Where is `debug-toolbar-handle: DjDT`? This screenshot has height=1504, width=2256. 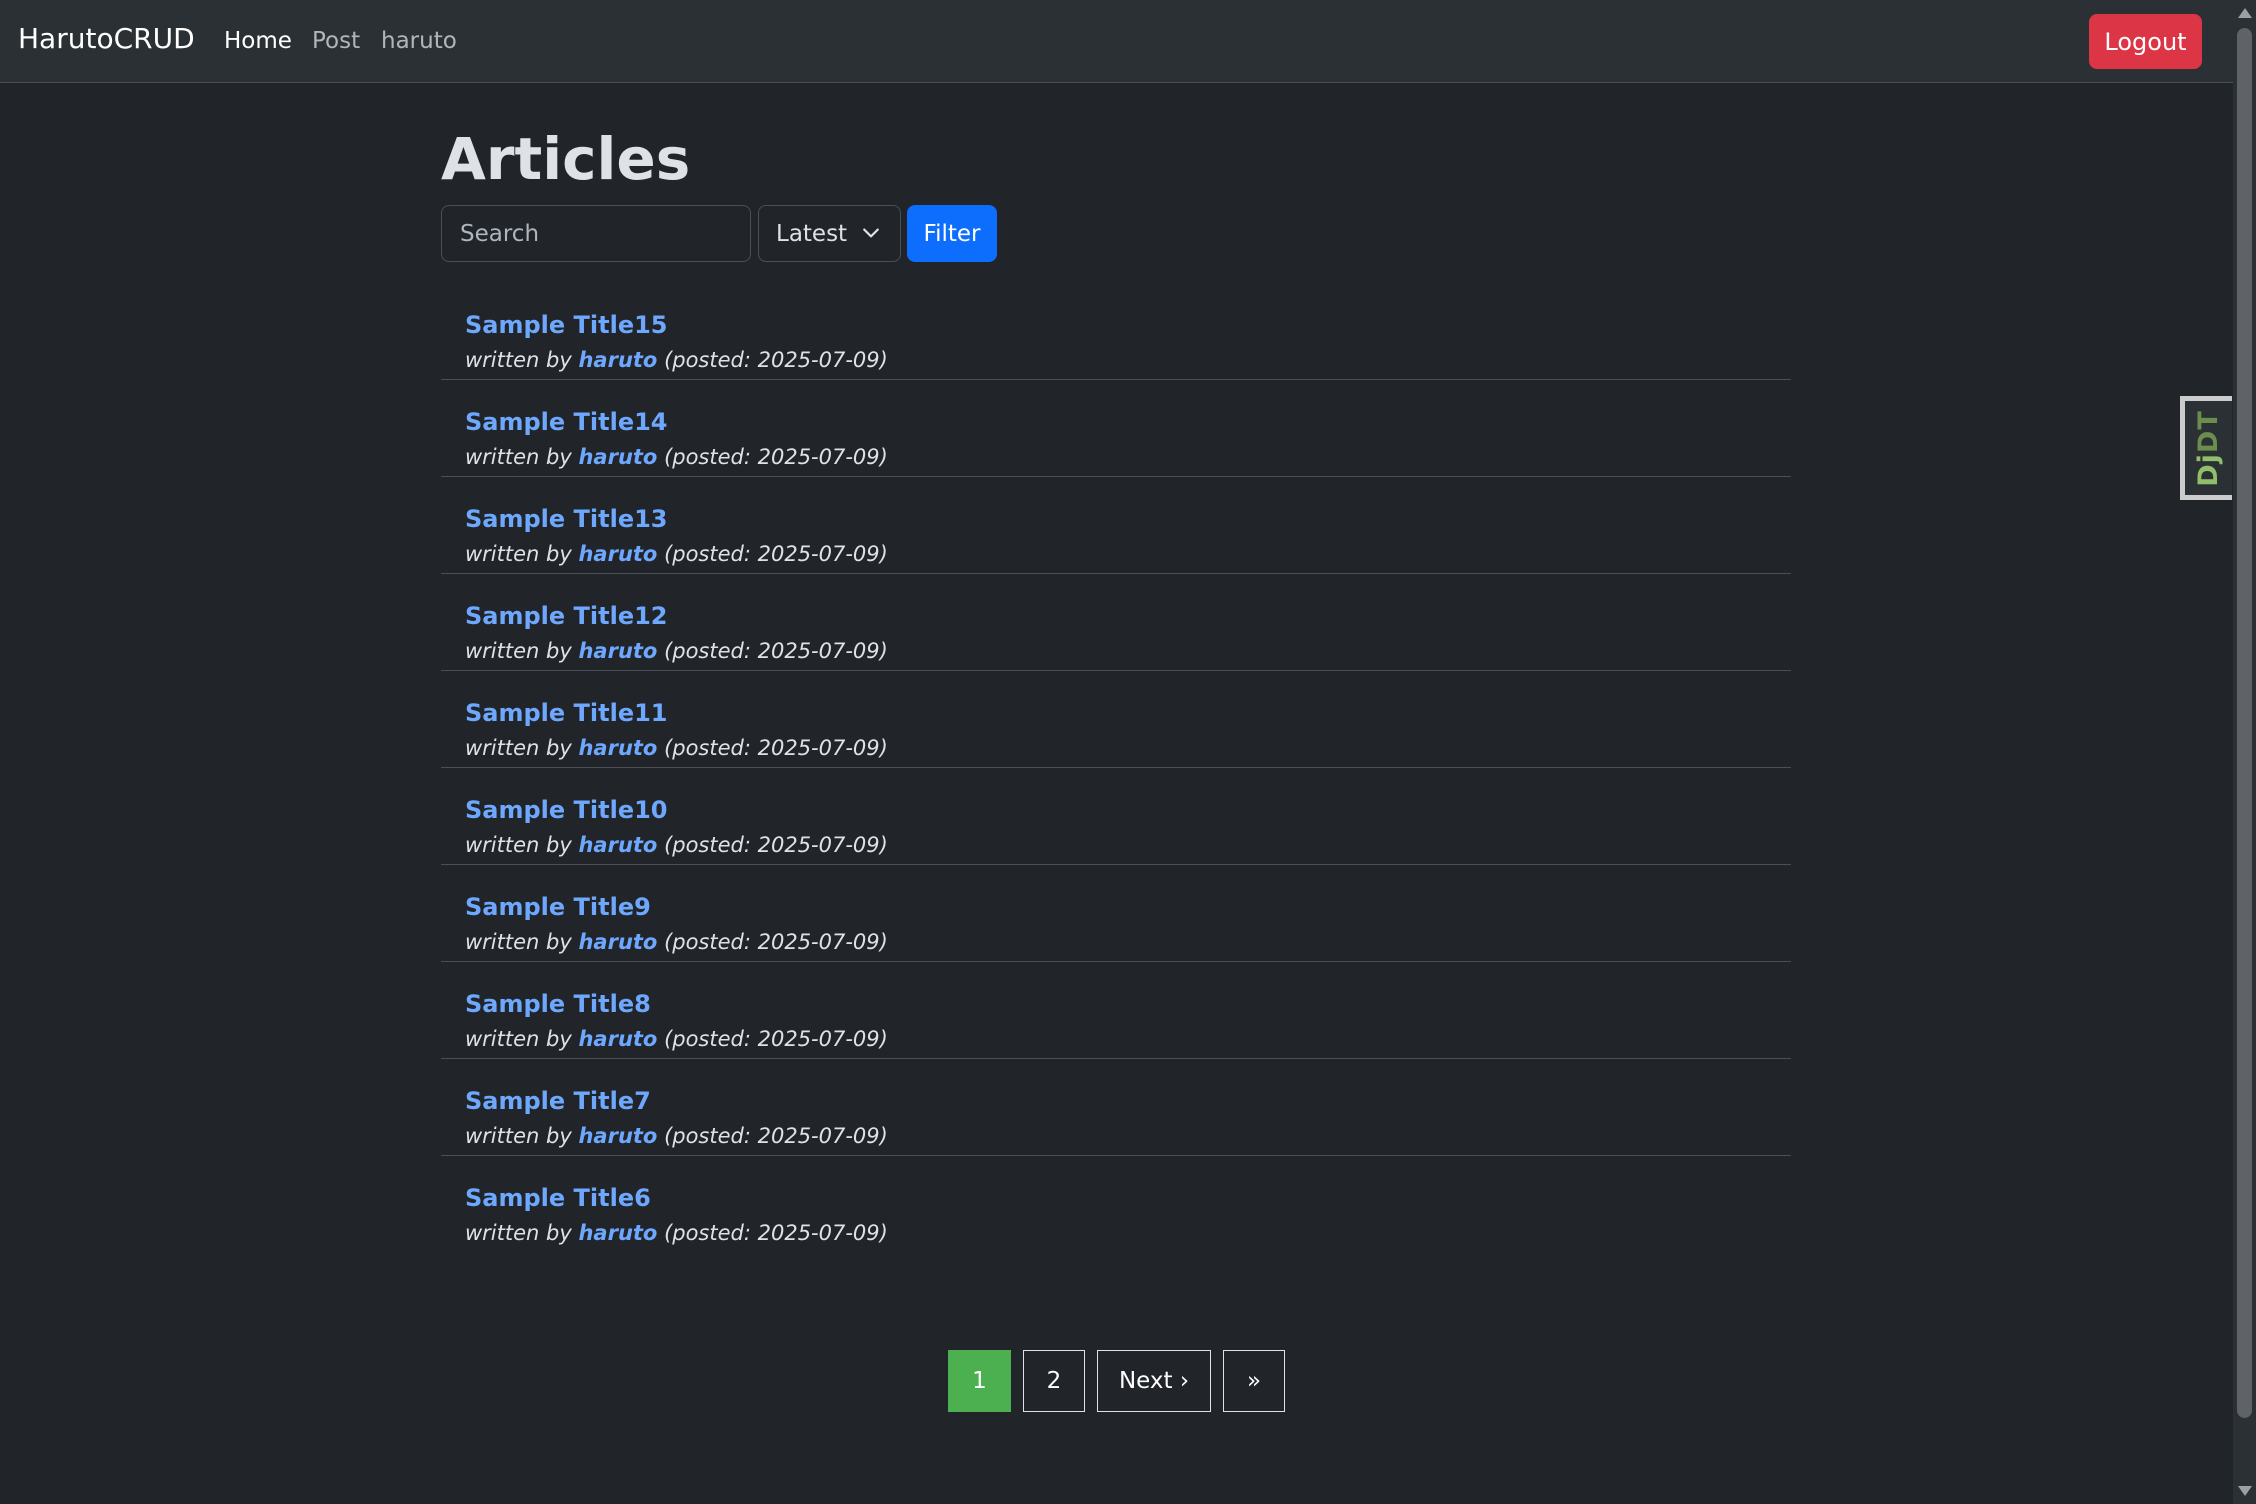 debug-toolbar-handle: DjDT is located at coordinates (2206, 448).